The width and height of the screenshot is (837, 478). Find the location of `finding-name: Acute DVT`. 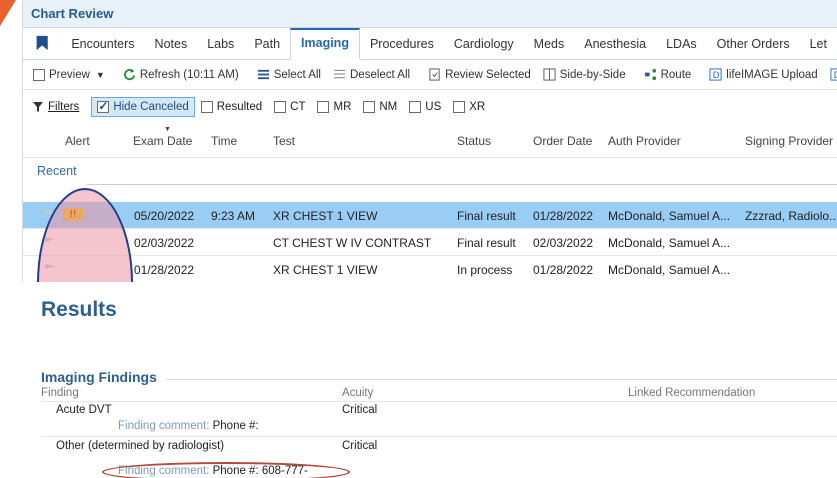

finding-name: Acute DVT is located at coordinates (84, 410).